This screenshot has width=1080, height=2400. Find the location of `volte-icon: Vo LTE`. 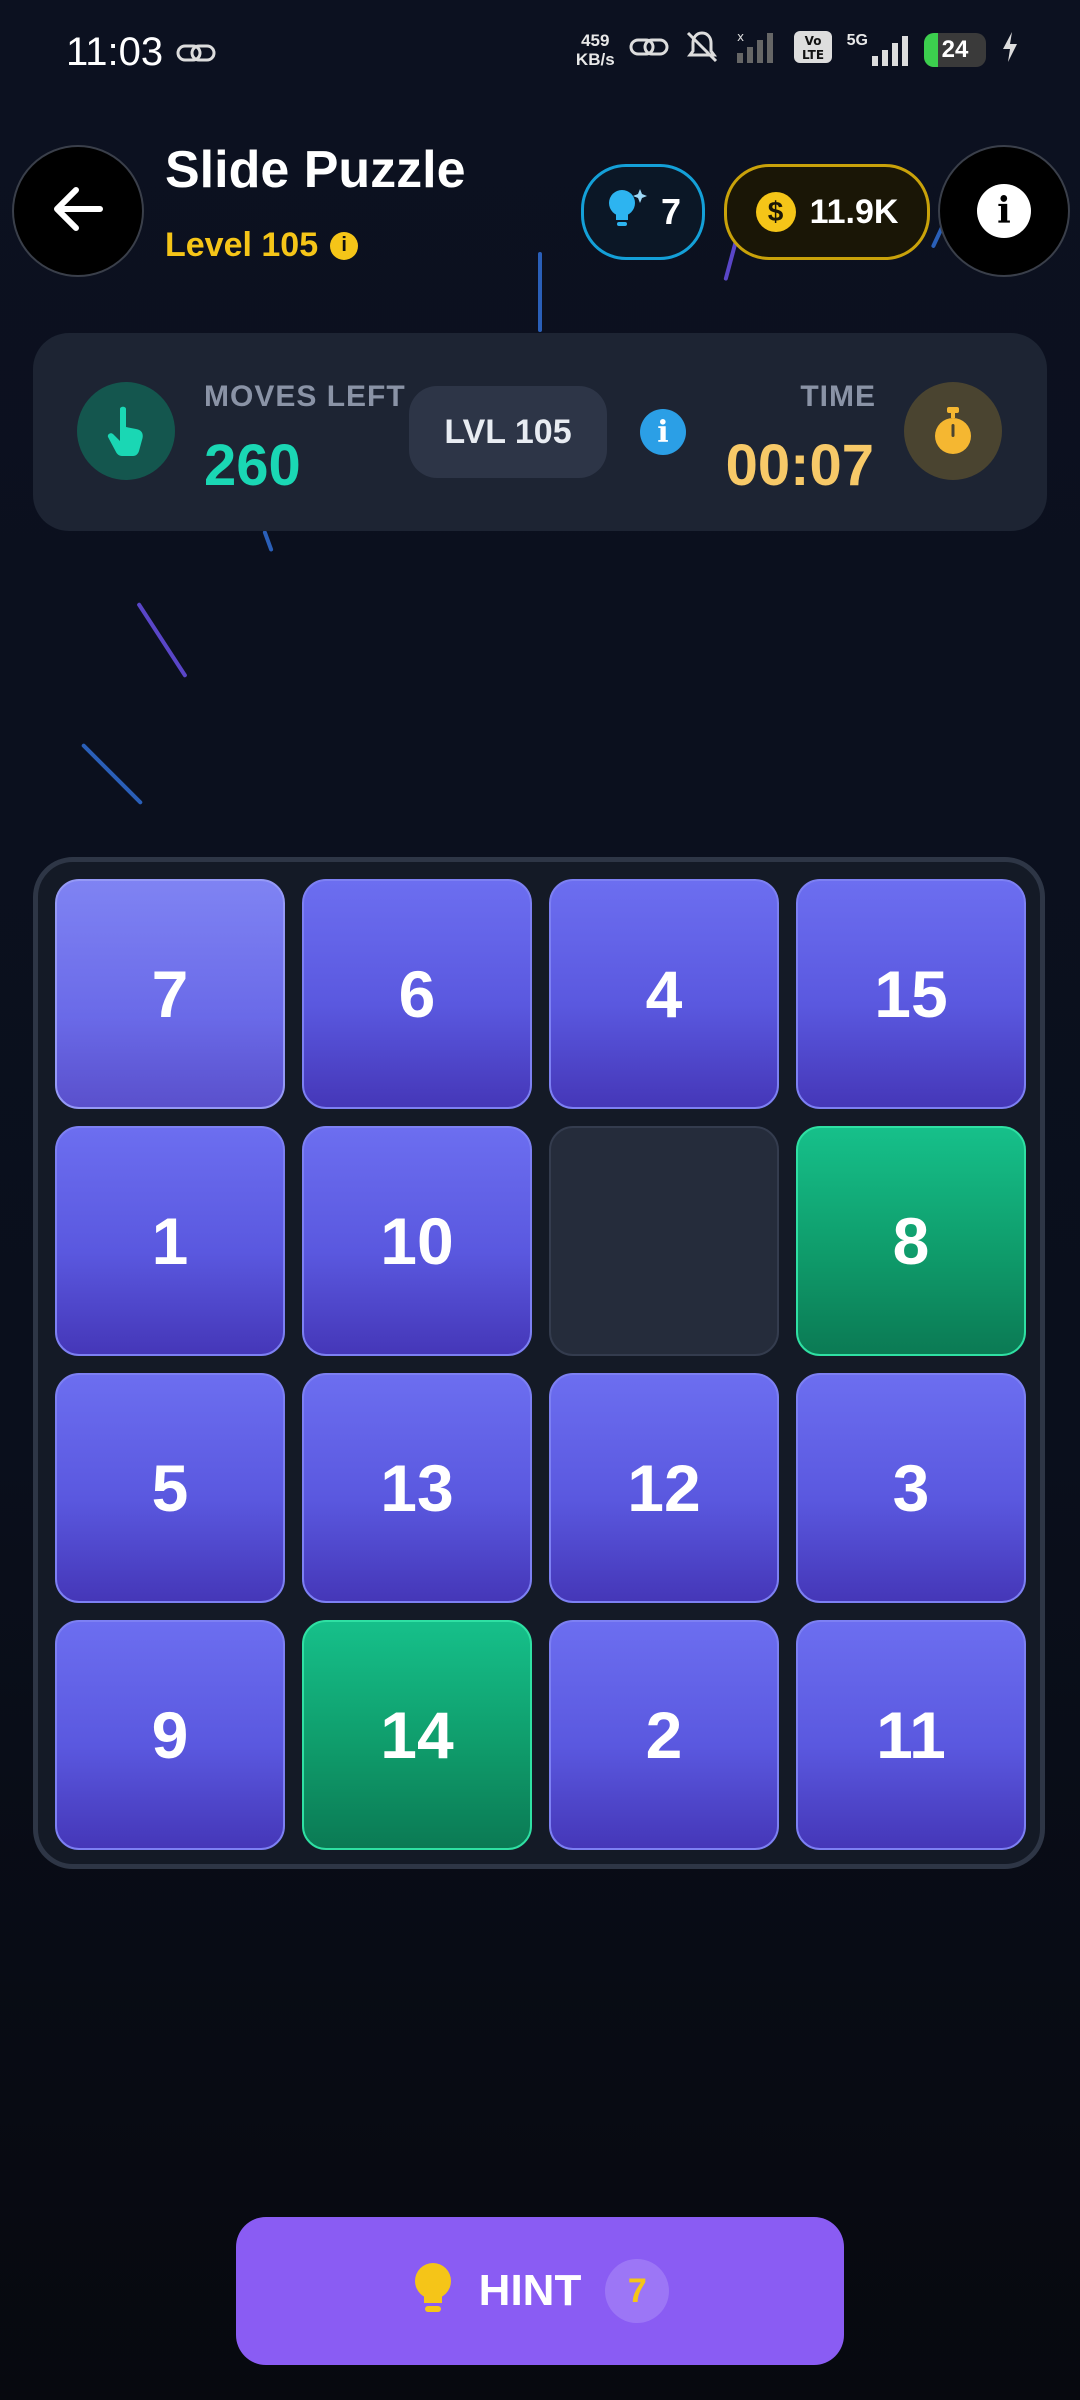

volte-icon: Vo LTE is located at coordinates (813, 49).